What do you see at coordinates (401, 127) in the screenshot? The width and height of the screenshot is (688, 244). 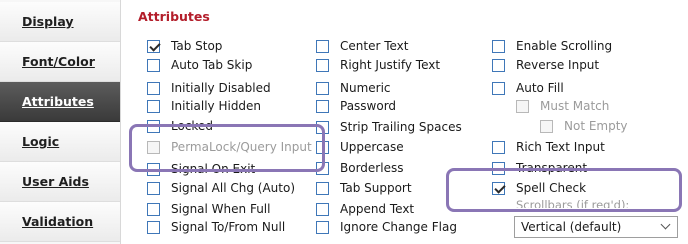 I see `checkbox-label: Strip Trailing Spaces` at bounding box center [401, 127].